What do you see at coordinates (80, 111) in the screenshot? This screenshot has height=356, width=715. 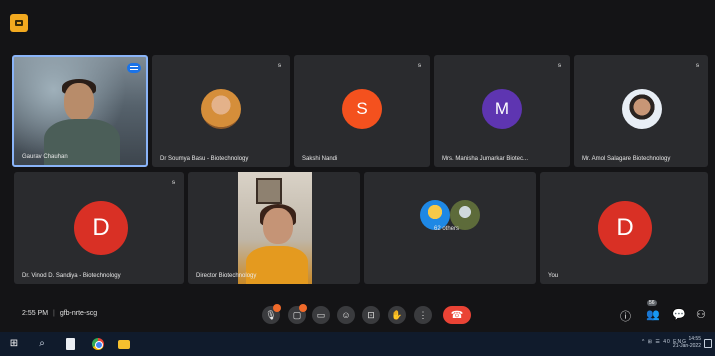 I see `participant-tile-1: Gaurav Chauhan` at bounding box center [80, 111].